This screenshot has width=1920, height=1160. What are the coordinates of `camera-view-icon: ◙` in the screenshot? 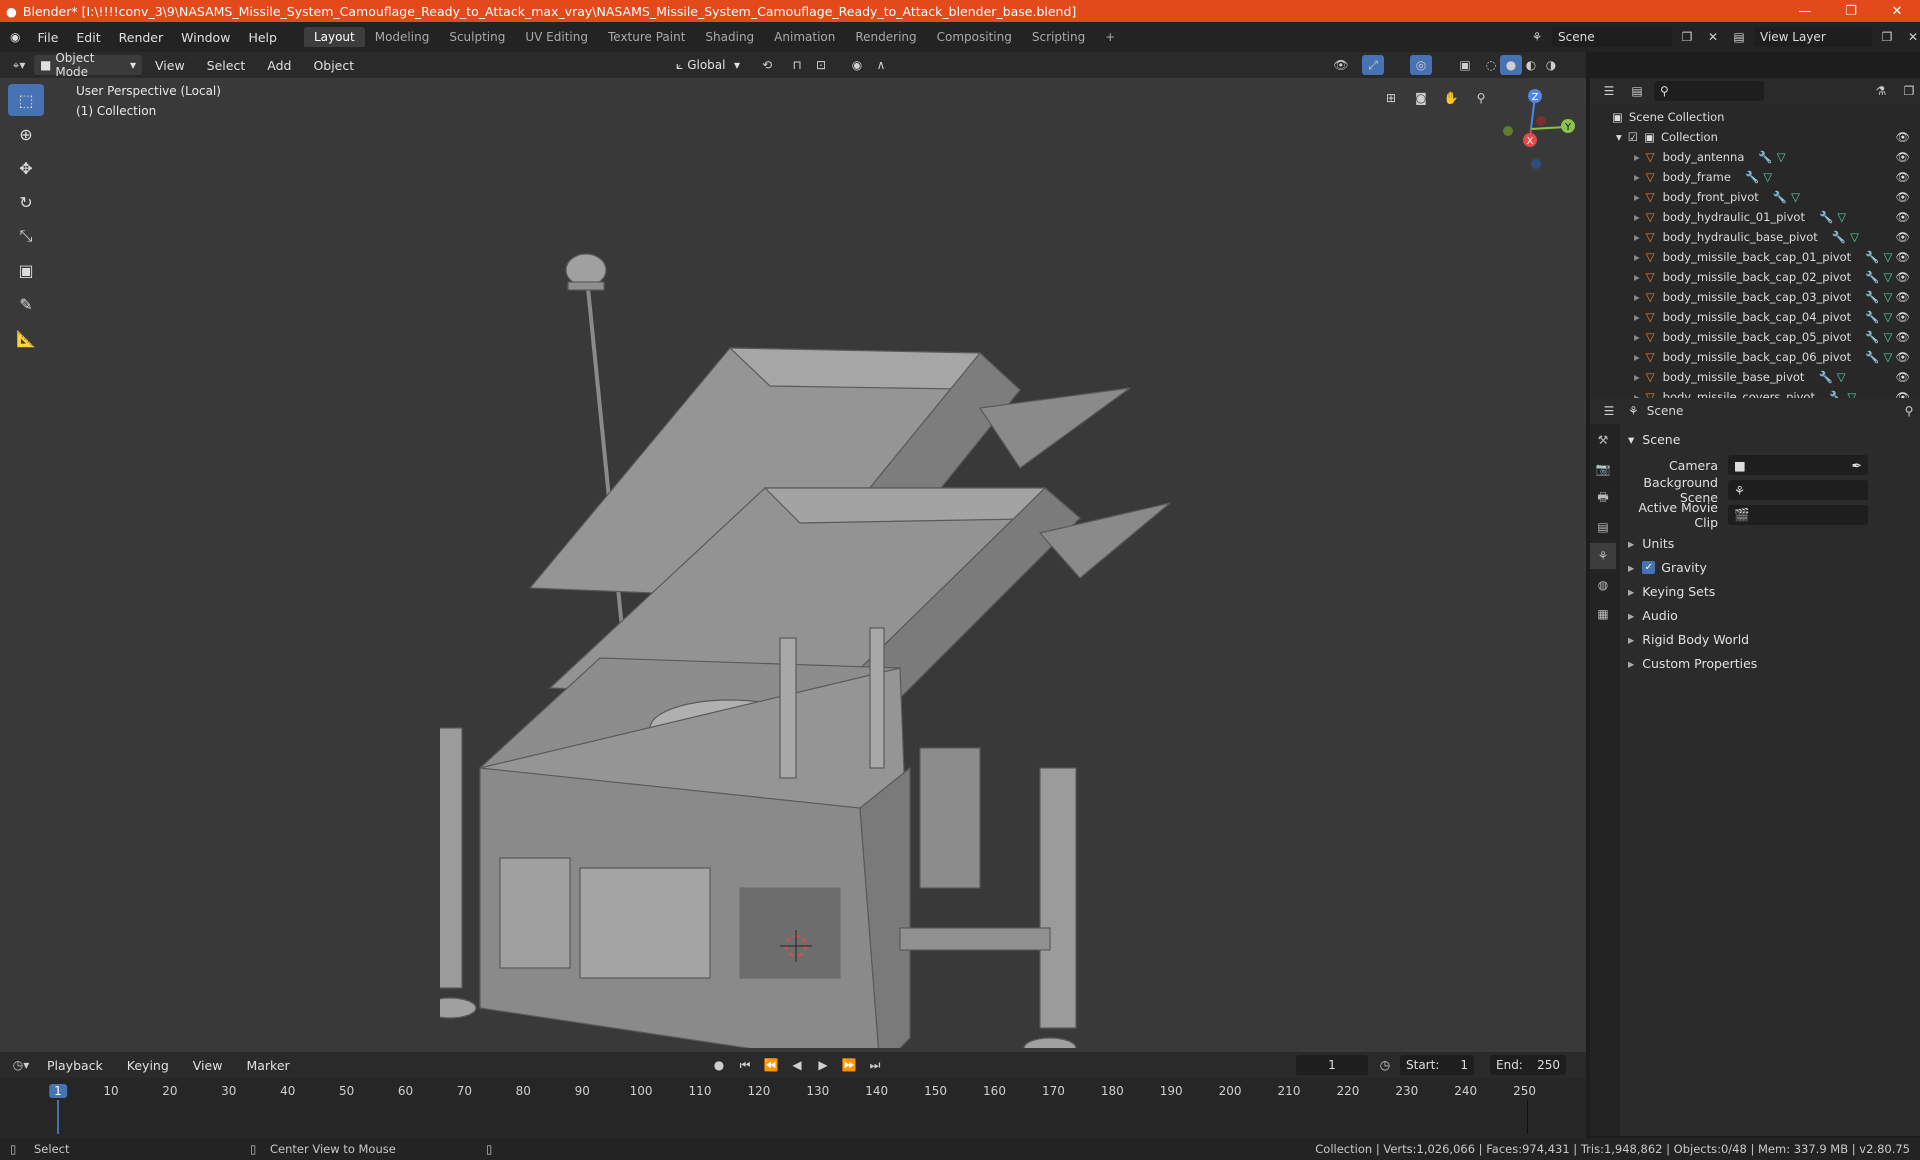 It's located at (1421, 98).